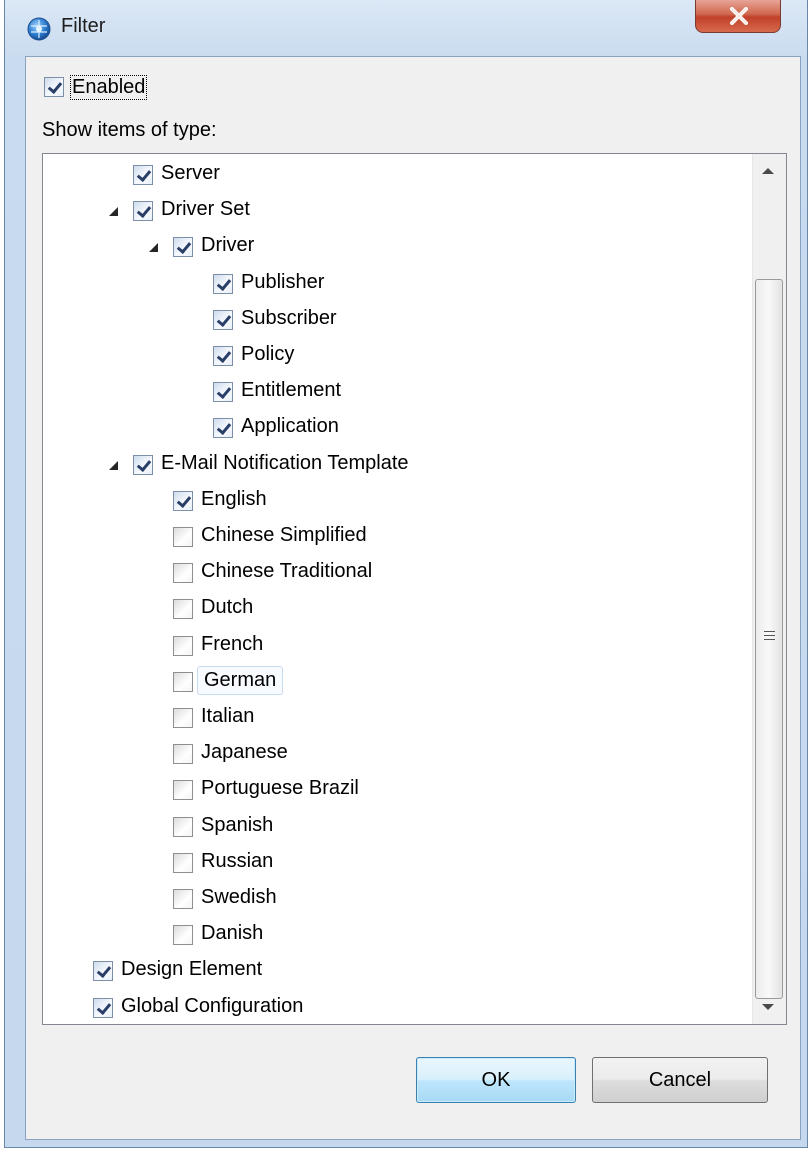 This screenshot has width=812, height=1152. Describe the element at coordinates (234, 499) in the screenshot. I see `tree-item-label: English` at that location.